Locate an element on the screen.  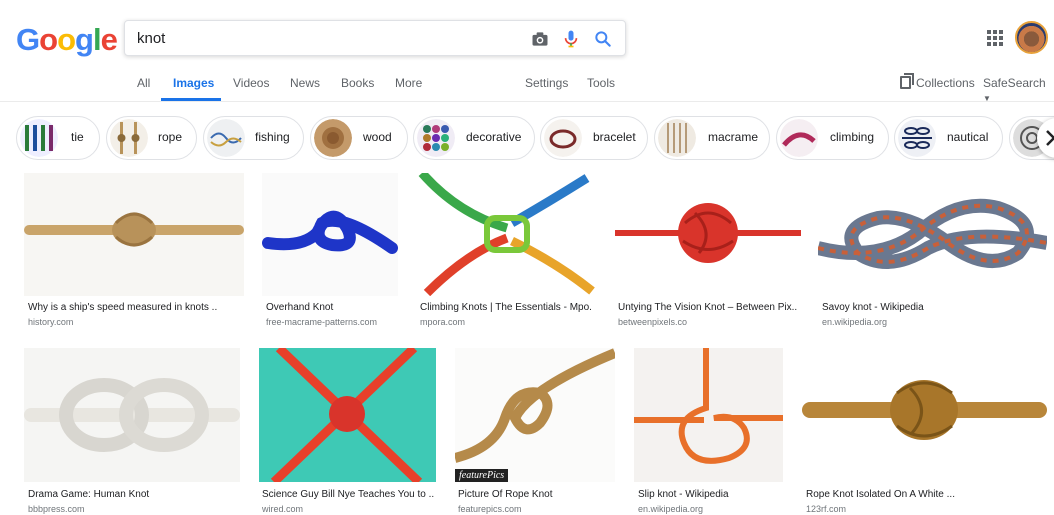
logo-letter: g is located at coordinates (84, 39).